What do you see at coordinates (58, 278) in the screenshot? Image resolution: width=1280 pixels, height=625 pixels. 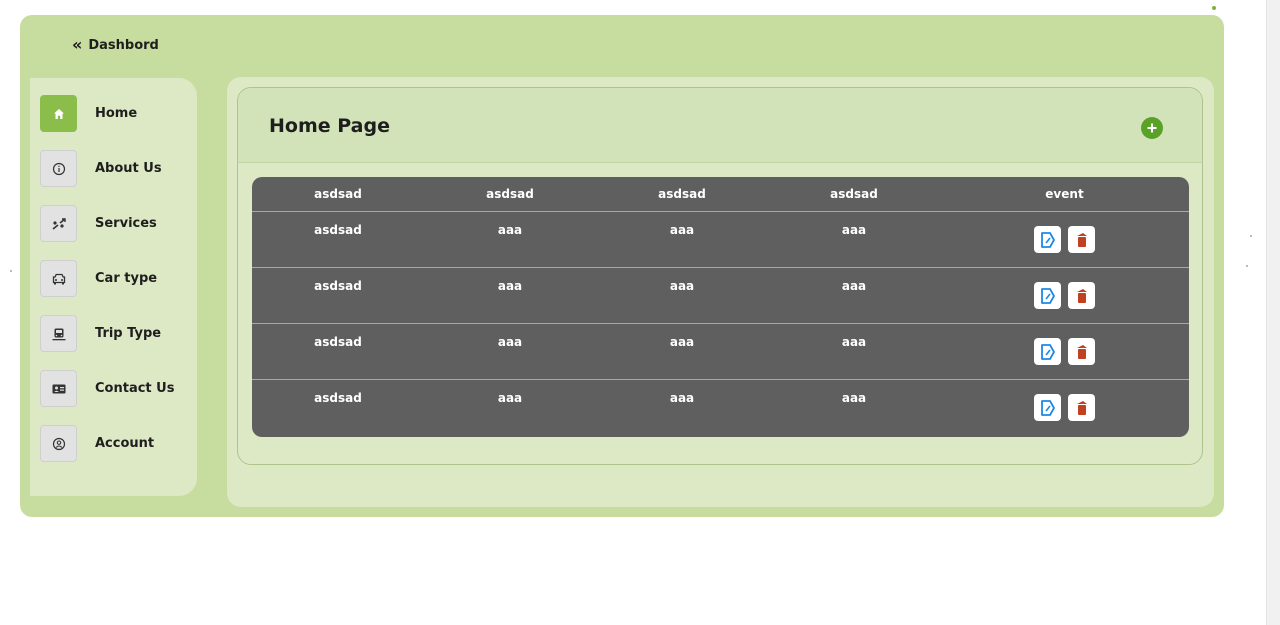 I see `car-icon` at bounding box center [58, 278].